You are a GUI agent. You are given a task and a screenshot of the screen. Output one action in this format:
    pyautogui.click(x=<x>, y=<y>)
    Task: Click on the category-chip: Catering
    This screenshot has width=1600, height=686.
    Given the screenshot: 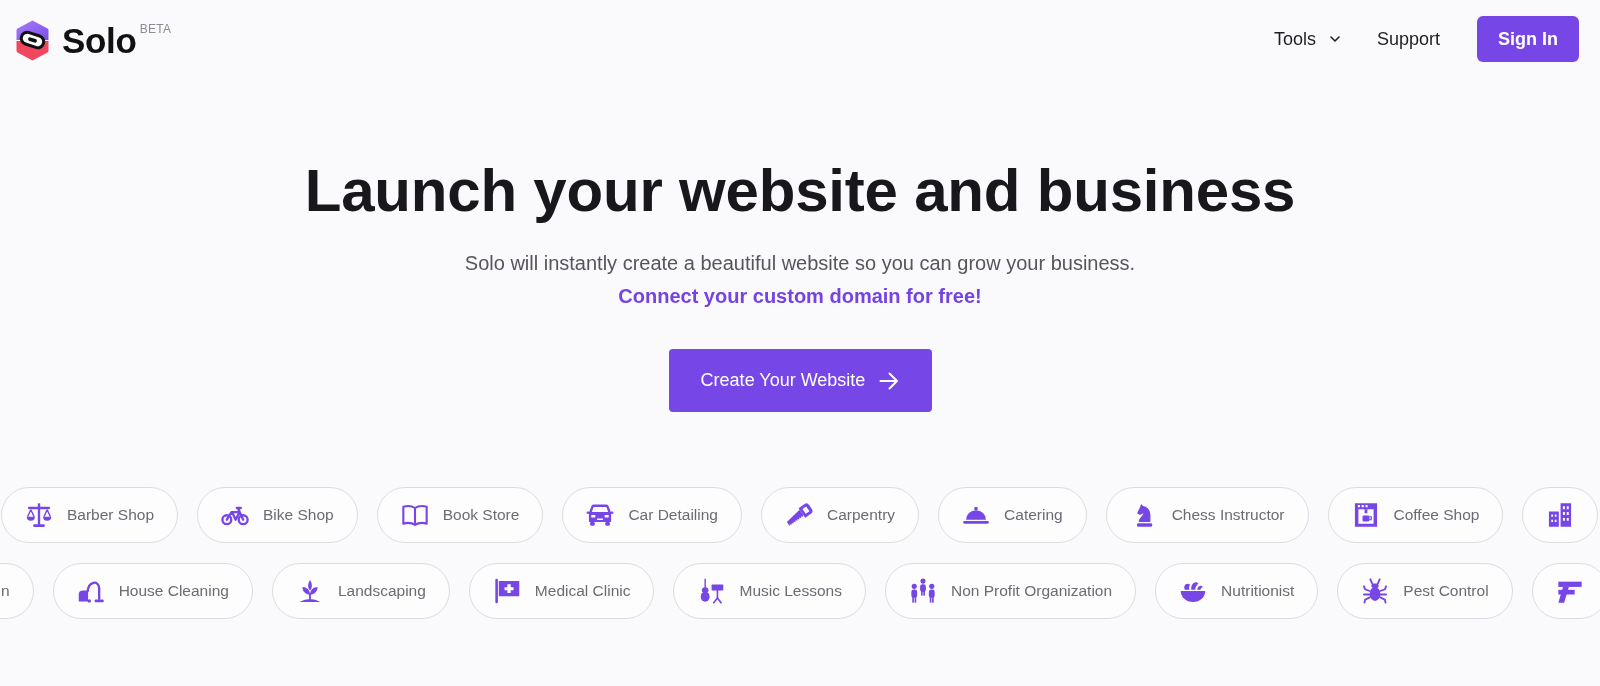 What is the action you would take?
    pyautogui.click(x=1012, y=515)
    